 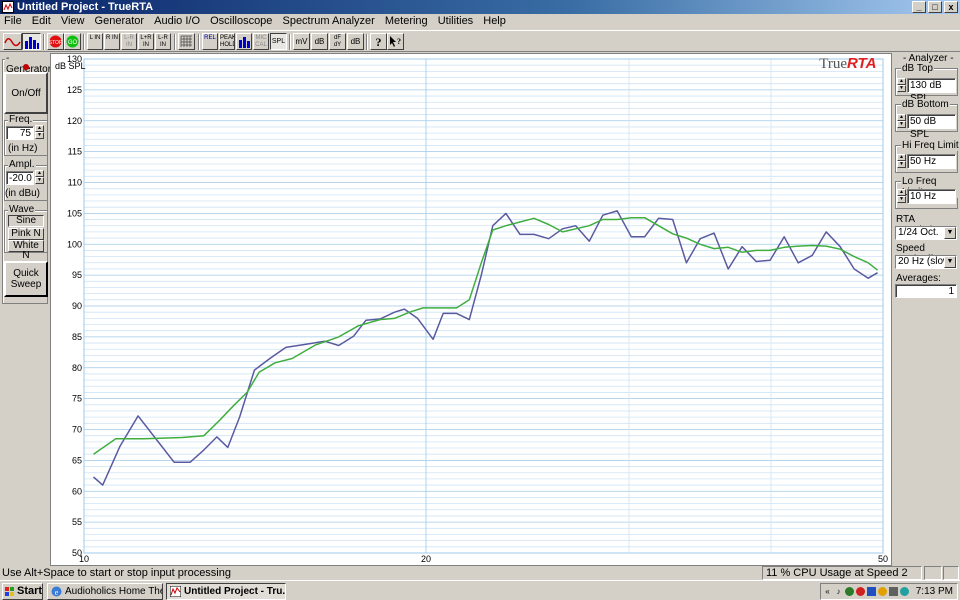 I want to click on maximize-button: □, so click(x=935, y=7).